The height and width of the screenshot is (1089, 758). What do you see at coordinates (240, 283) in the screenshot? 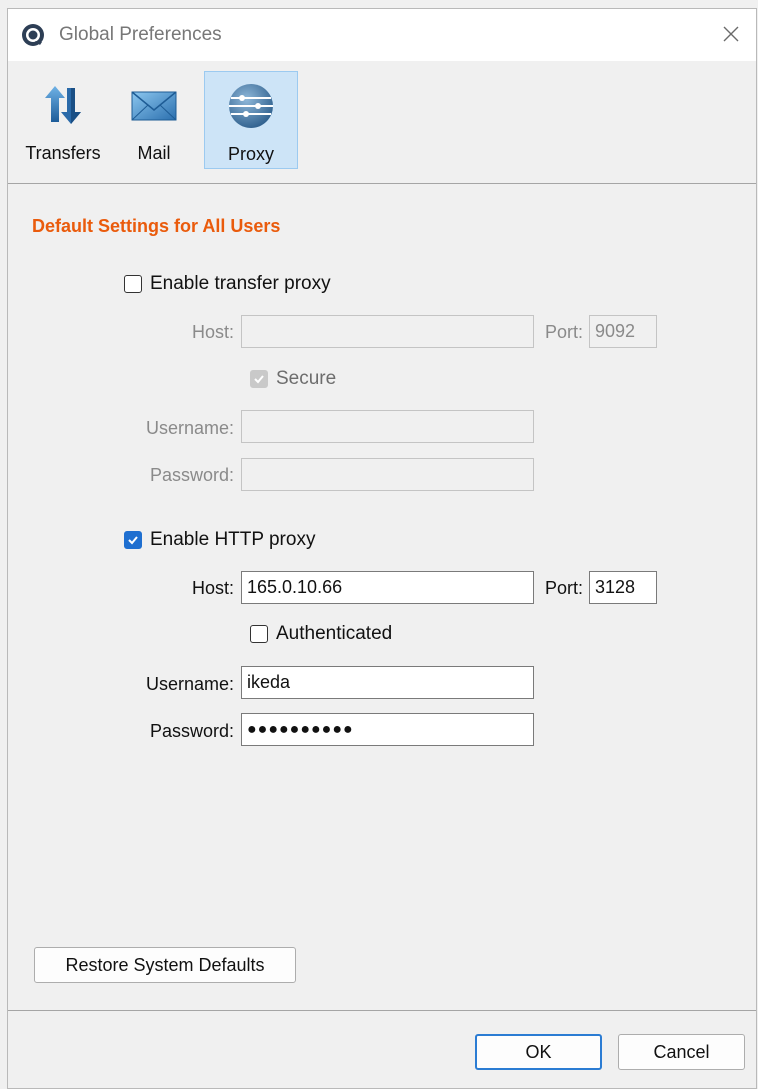
I see `enable-transfer-proxy-label: Enable transfer proxy` at bounding box center [240, 283].